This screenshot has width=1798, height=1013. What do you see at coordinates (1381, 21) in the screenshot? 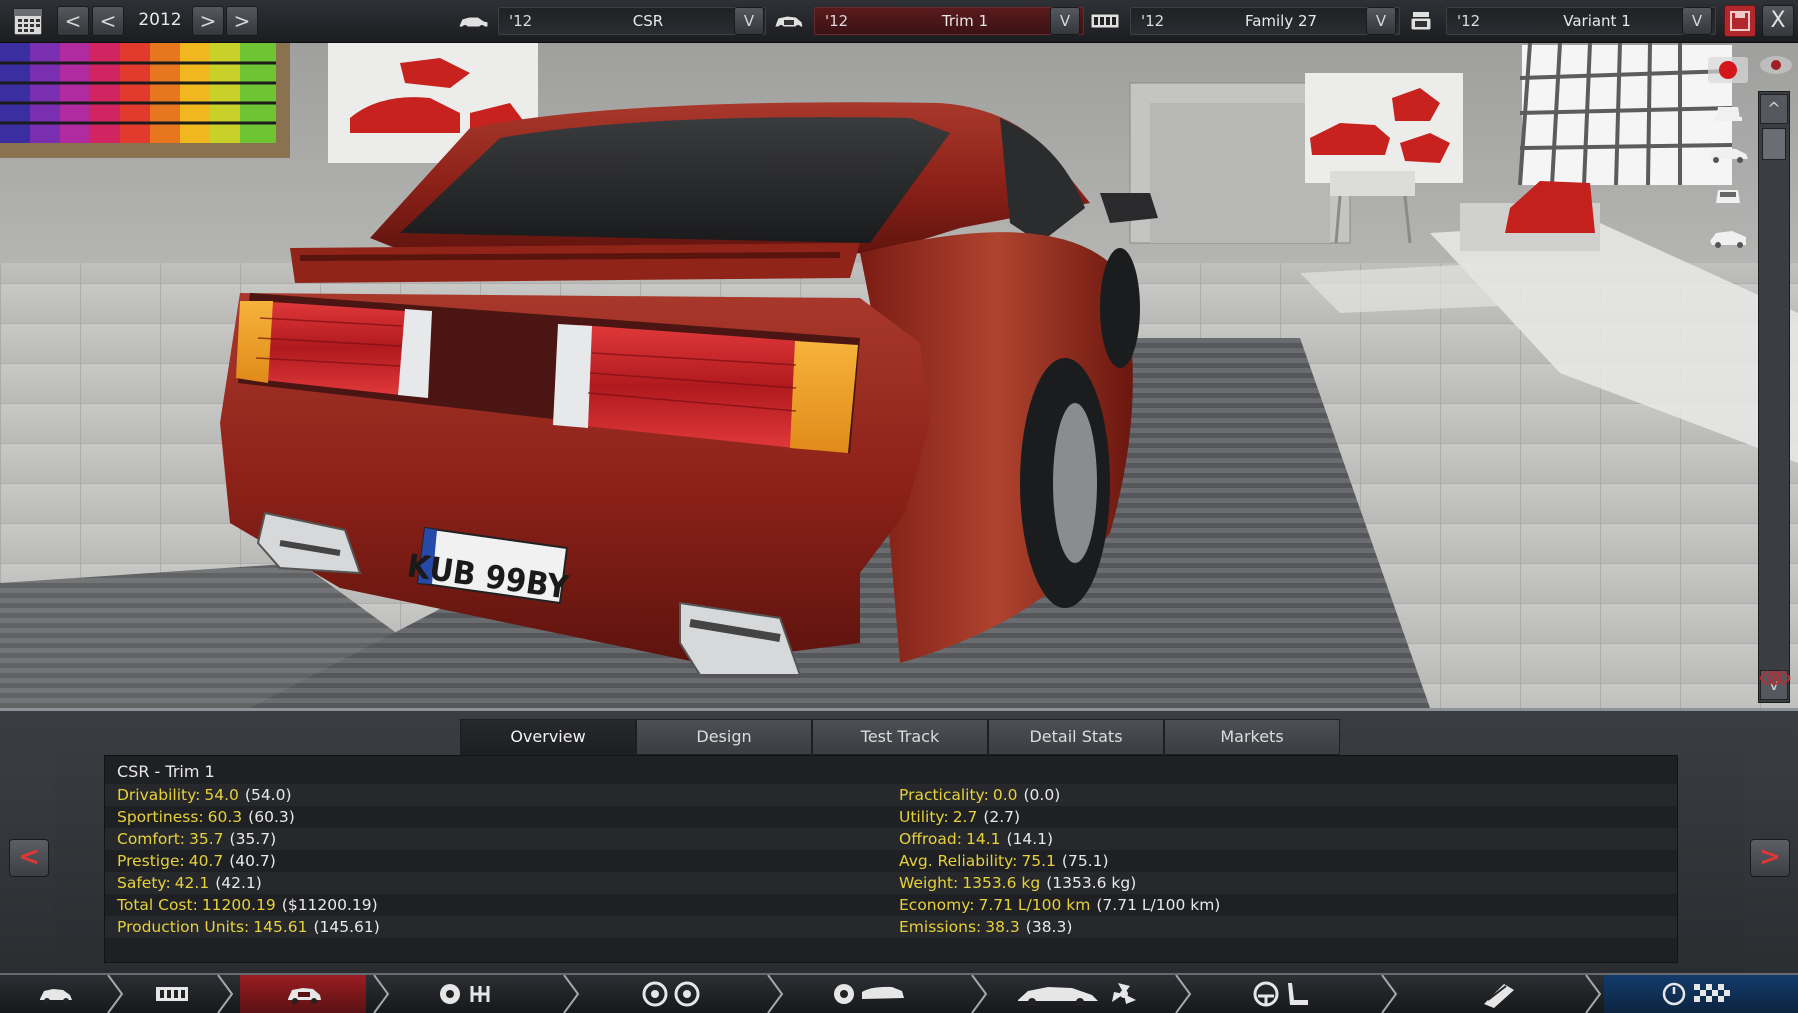
I see `engine-family-dropdown-button: V` at bounding box center [1381, 21].